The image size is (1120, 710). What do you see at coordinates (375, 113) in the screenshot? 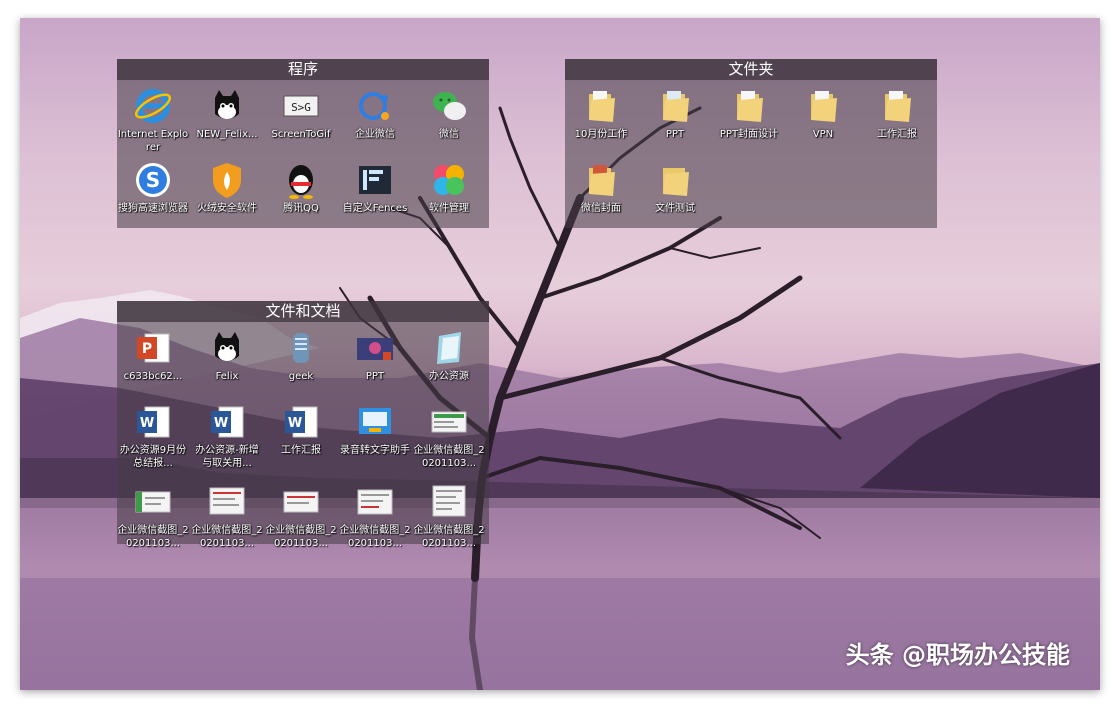
I see `desktop-icon-wecom: 企业微信` at bounding box center [375, 113].